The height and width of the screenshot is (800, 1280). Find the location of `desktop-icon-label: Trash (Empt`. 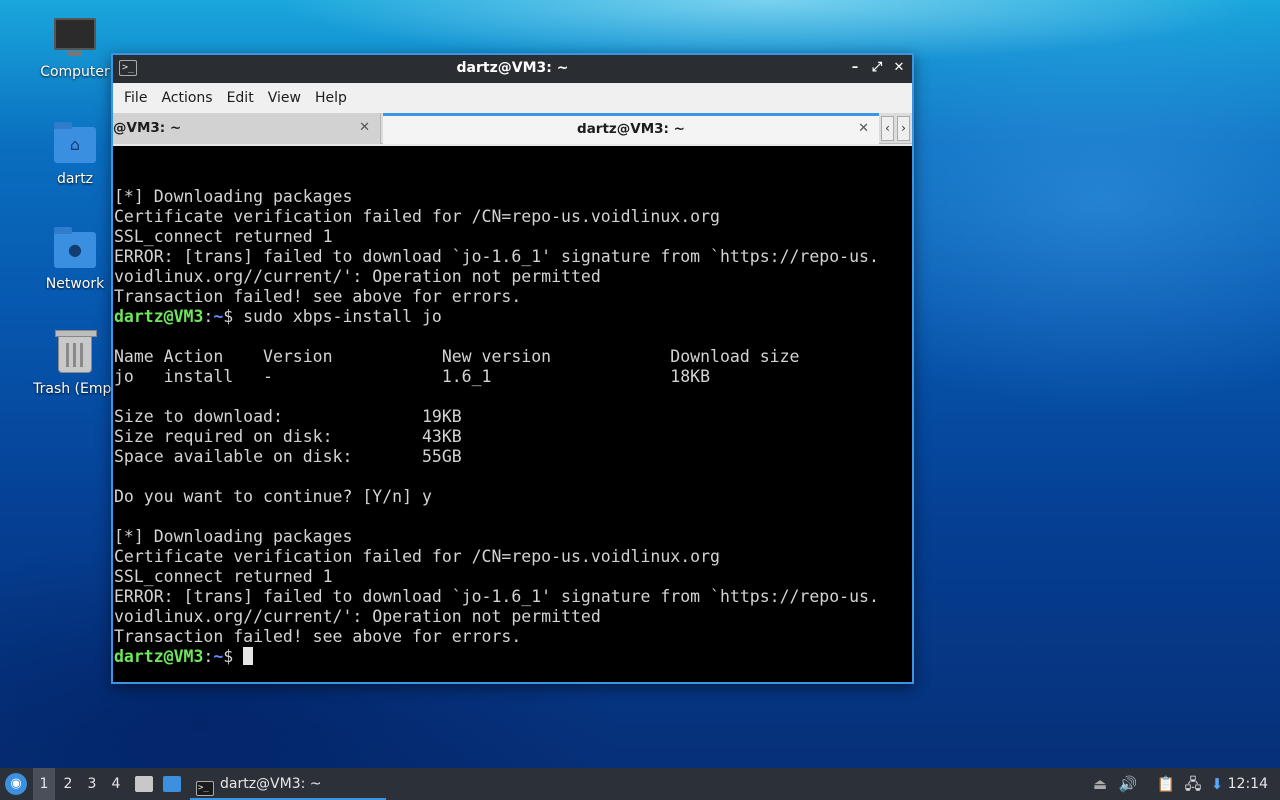

desktop-icon-label: Trash (Empt is located at coordinates (75, 389).